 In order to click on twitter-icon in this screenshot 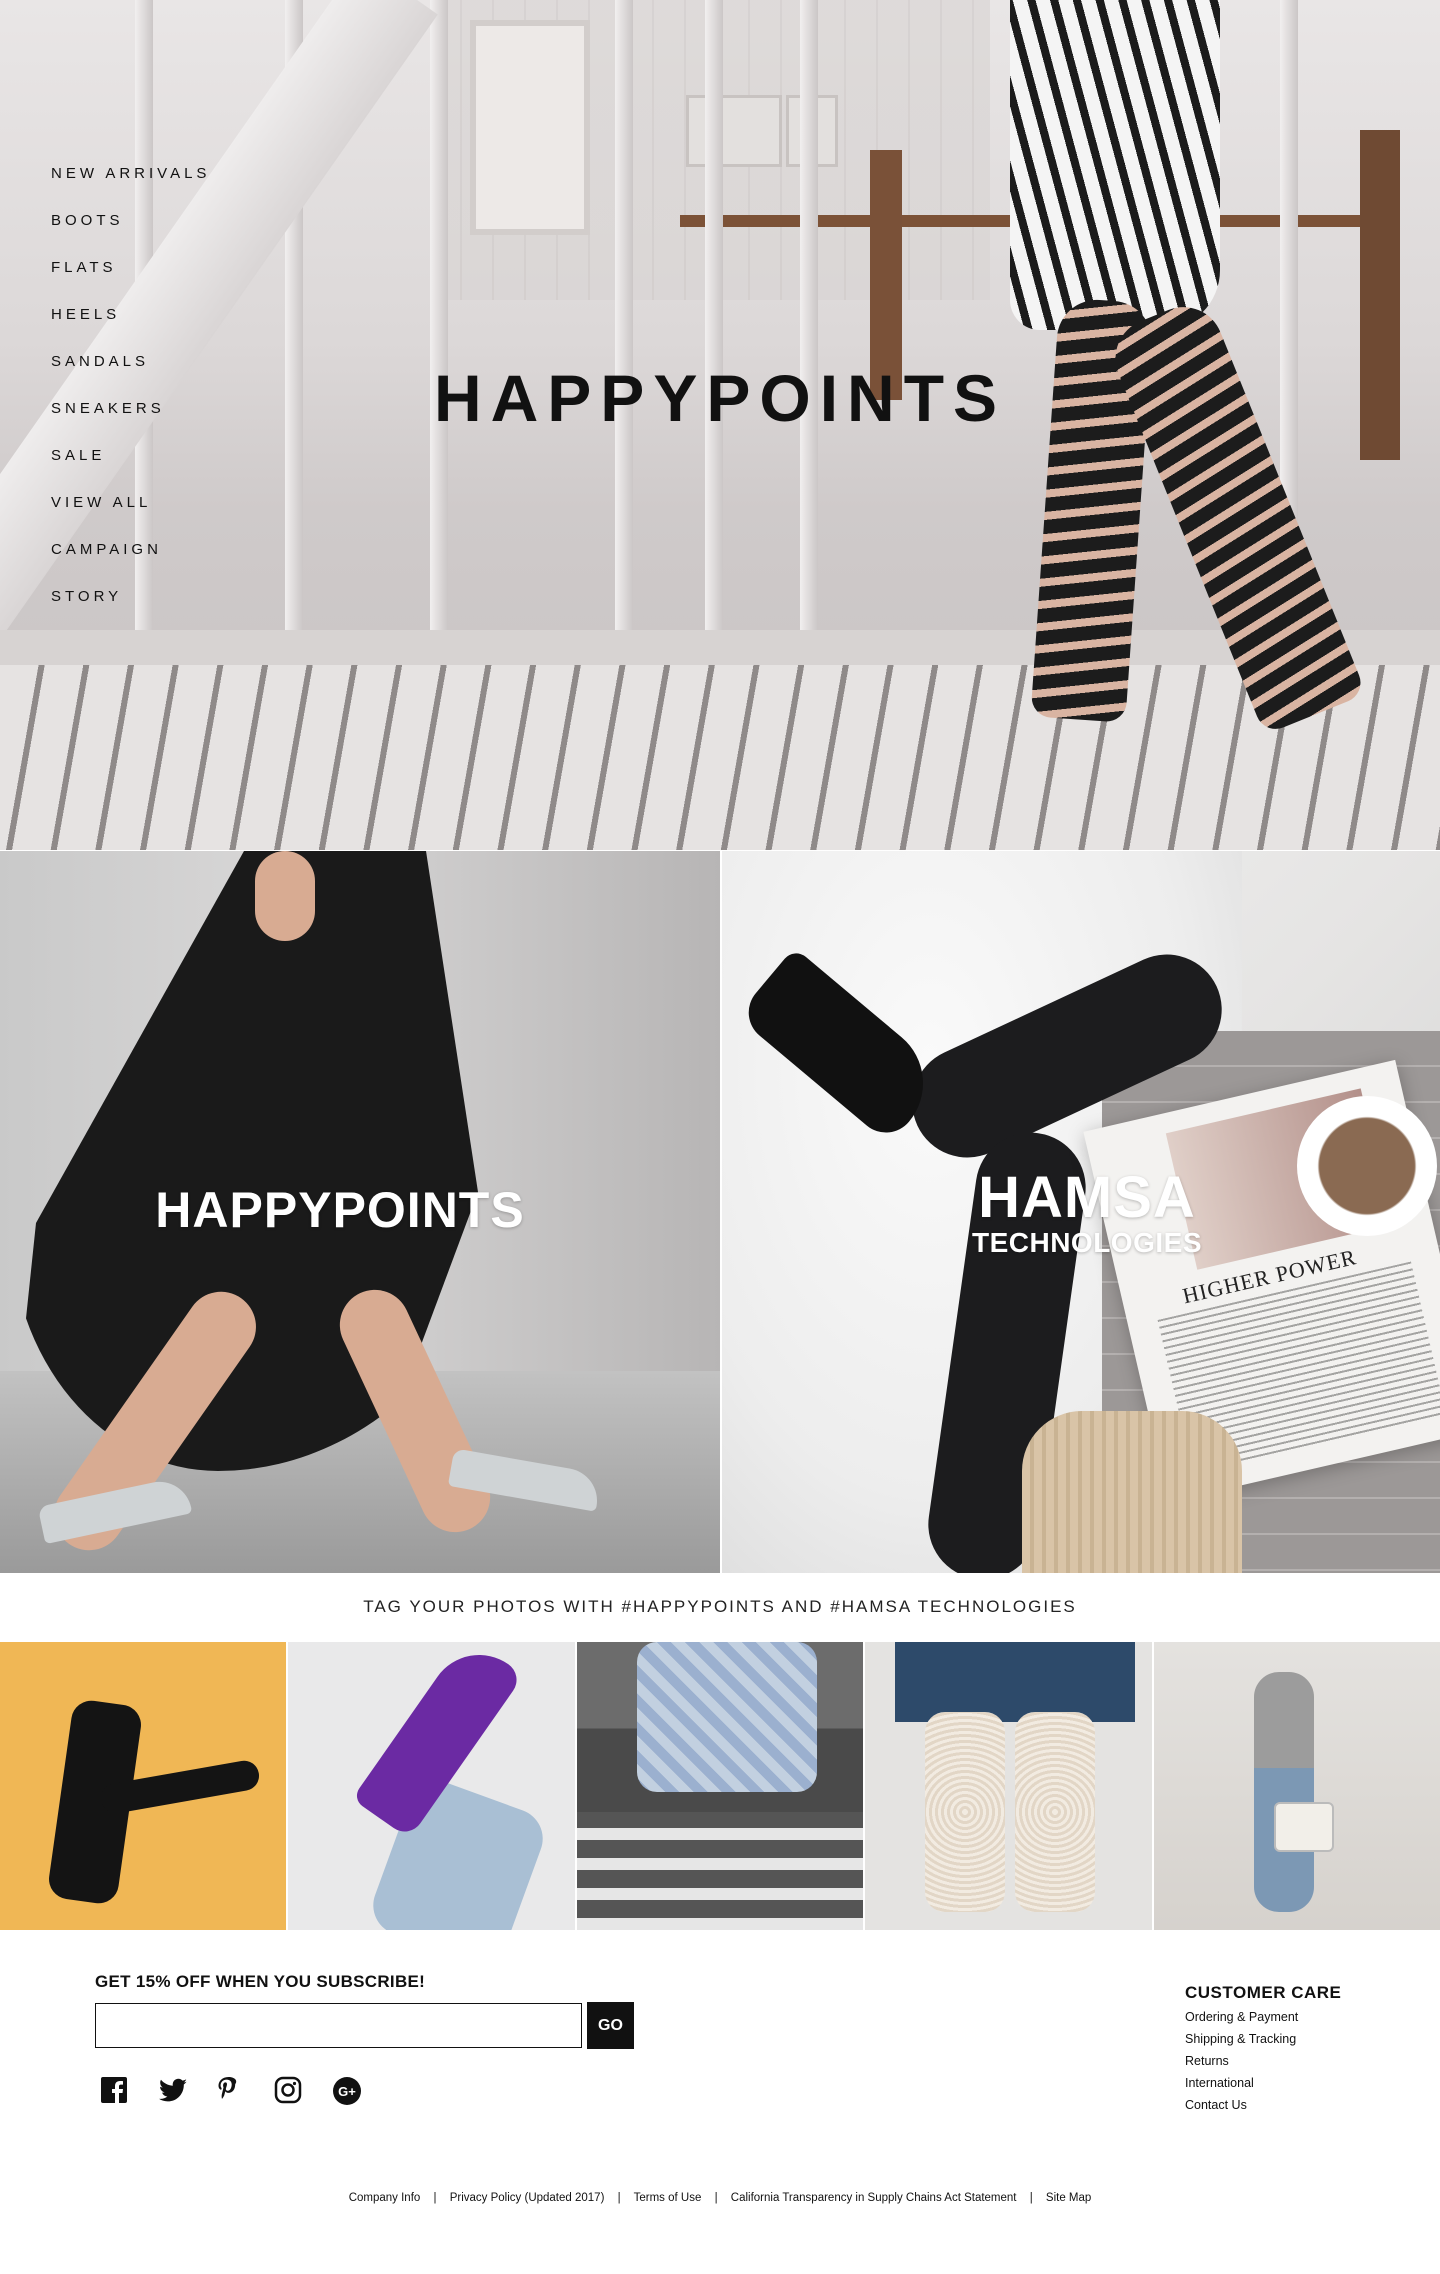, I will do `click(172, 2090)`.